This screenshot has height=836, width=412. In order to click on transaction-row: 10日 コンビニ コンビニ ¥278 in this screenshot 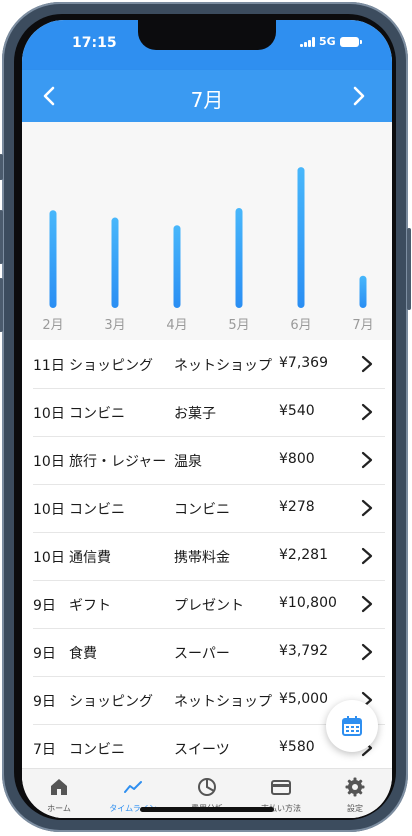, I will do `click(209, 508)`.